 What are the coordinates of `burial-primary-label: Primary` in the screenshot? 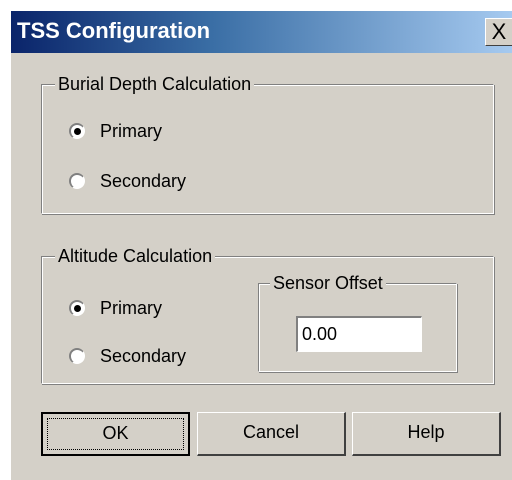 It's located at (131, 131).